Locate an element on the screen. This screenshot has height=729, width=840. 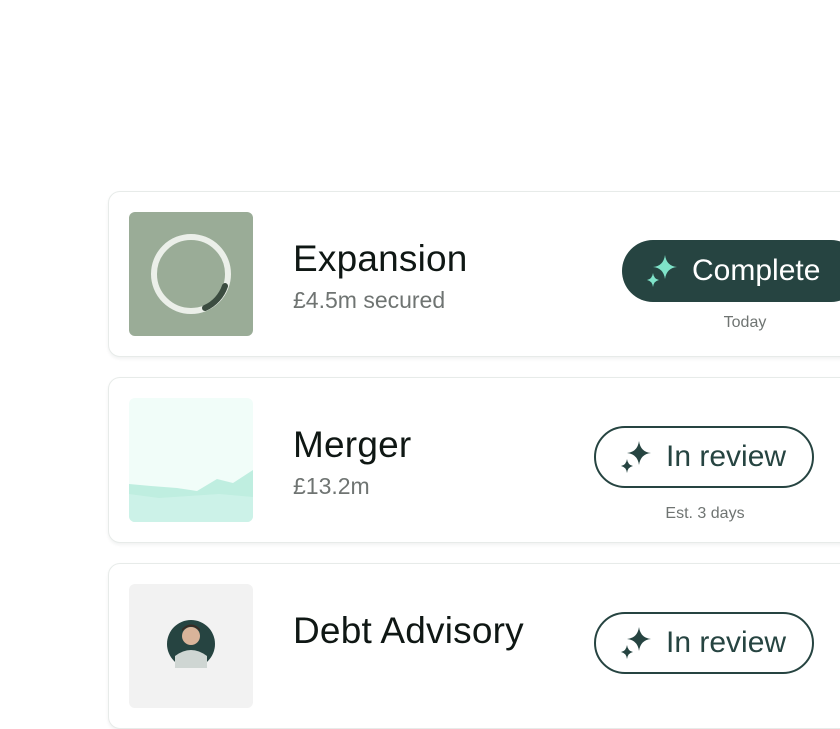
deal-amount: £4.5m secured is located at coordinates (369, 300).